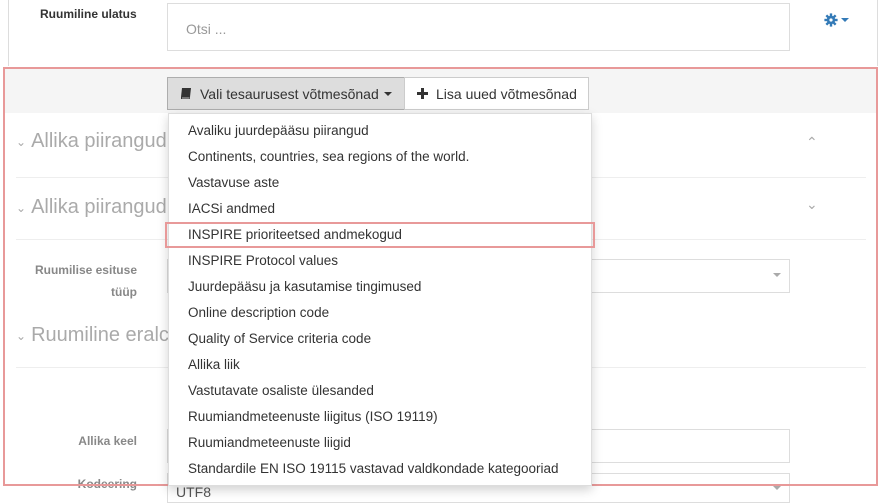  I want to click on menu-item: Ruumiandmeteenuste liigitus (ISO 19119), so click(380, 417).